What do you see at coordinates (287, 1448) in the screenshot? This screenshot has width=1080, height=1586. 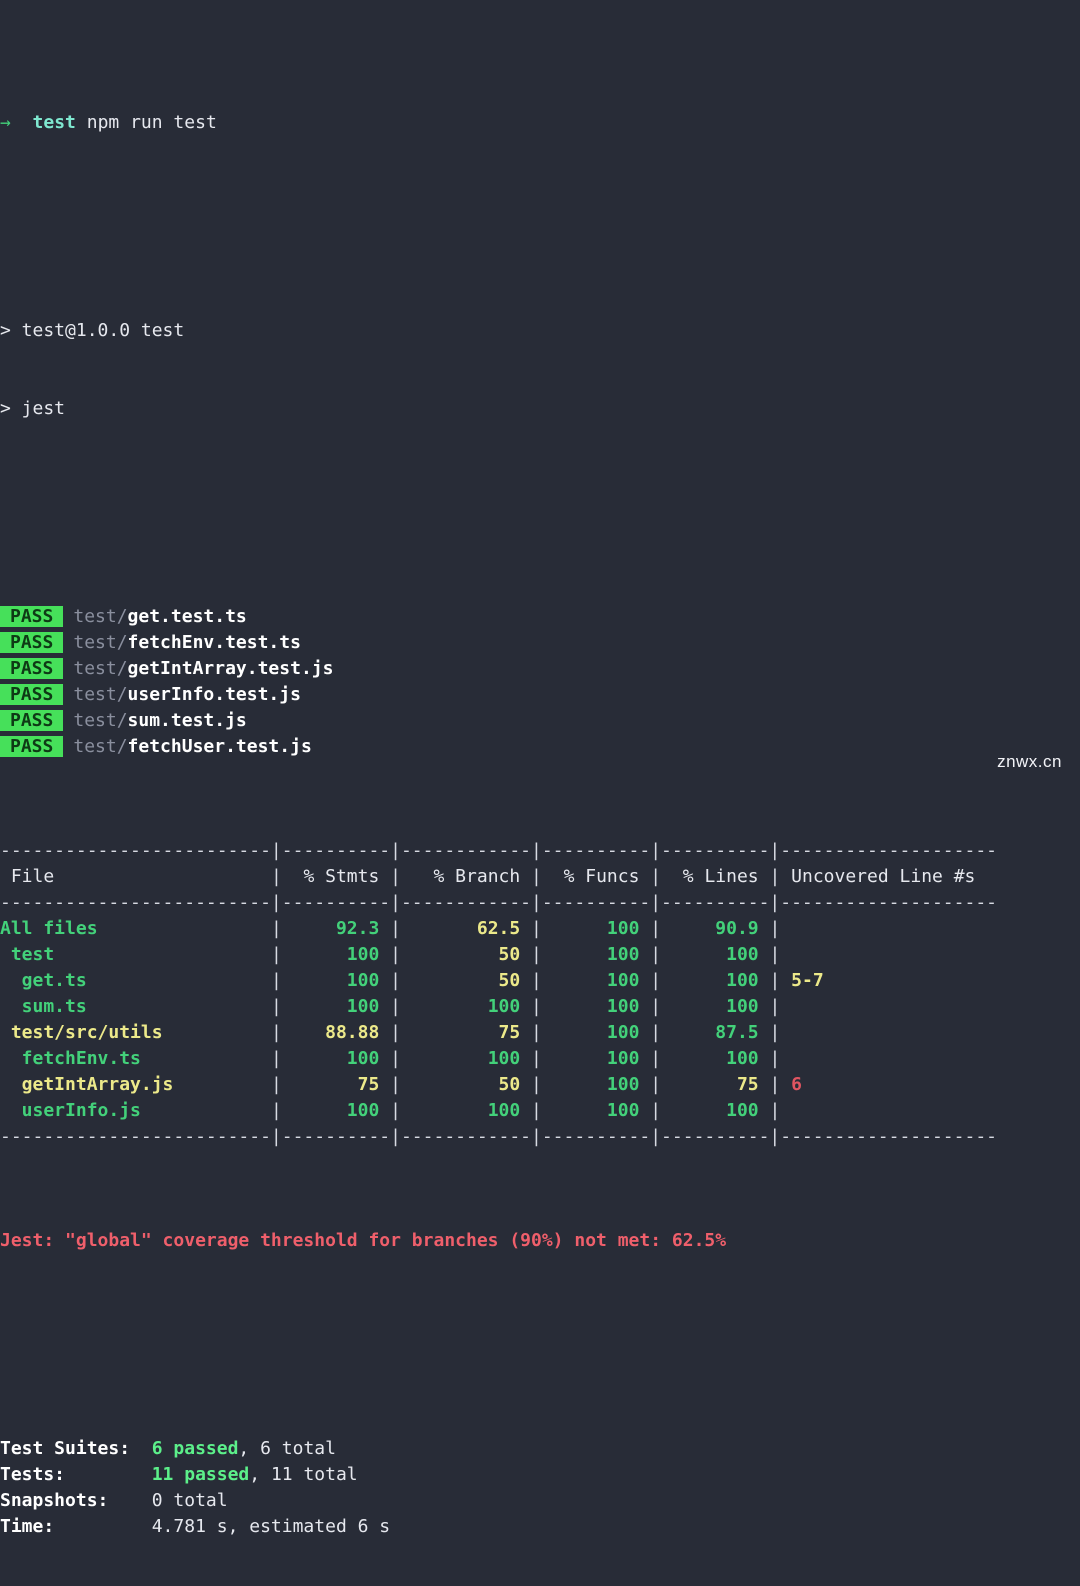 I see `summary-rest: , 6 total` at bounding box center [287, 1448].